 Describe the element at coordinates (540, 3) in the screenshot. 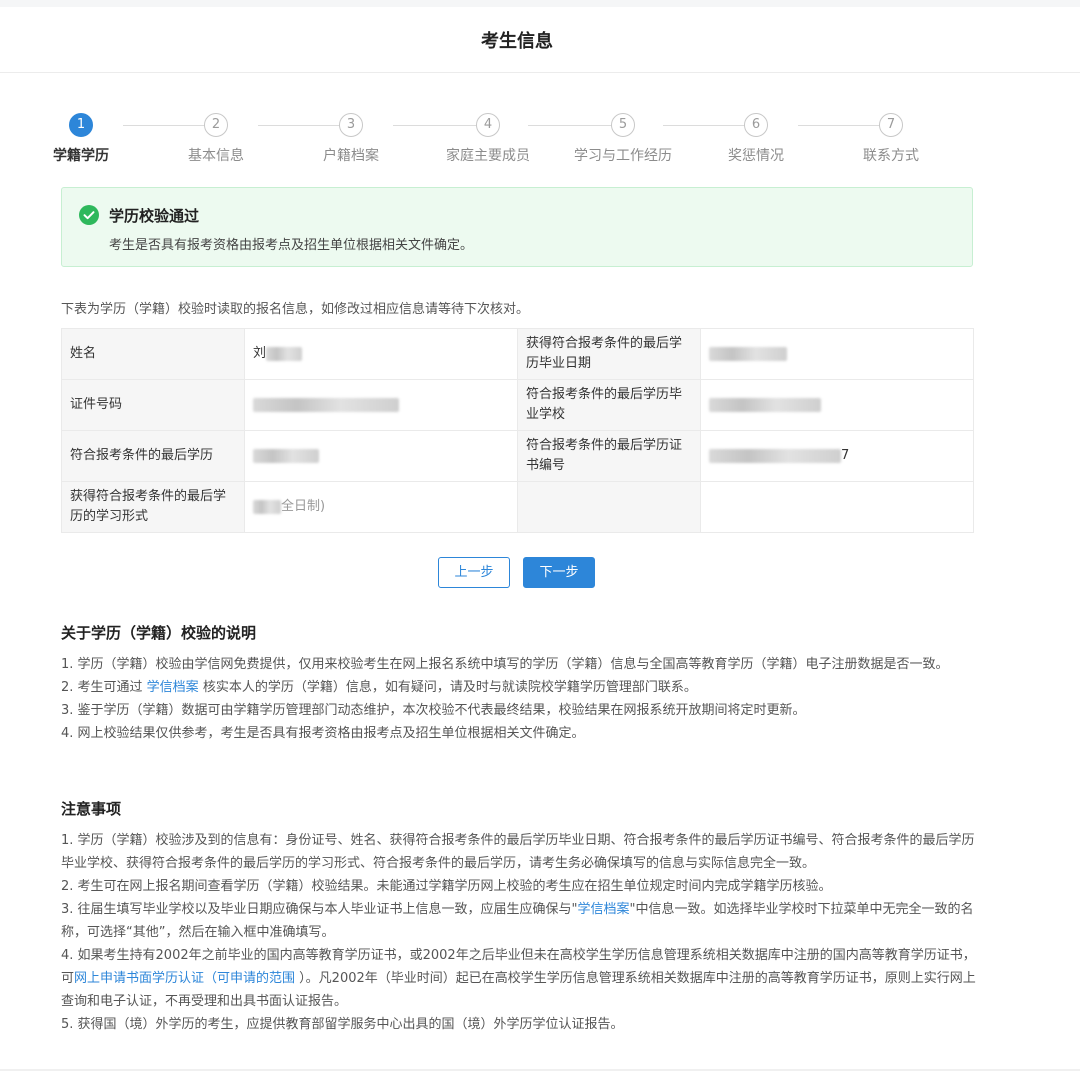

I see `top-strip` at that location.